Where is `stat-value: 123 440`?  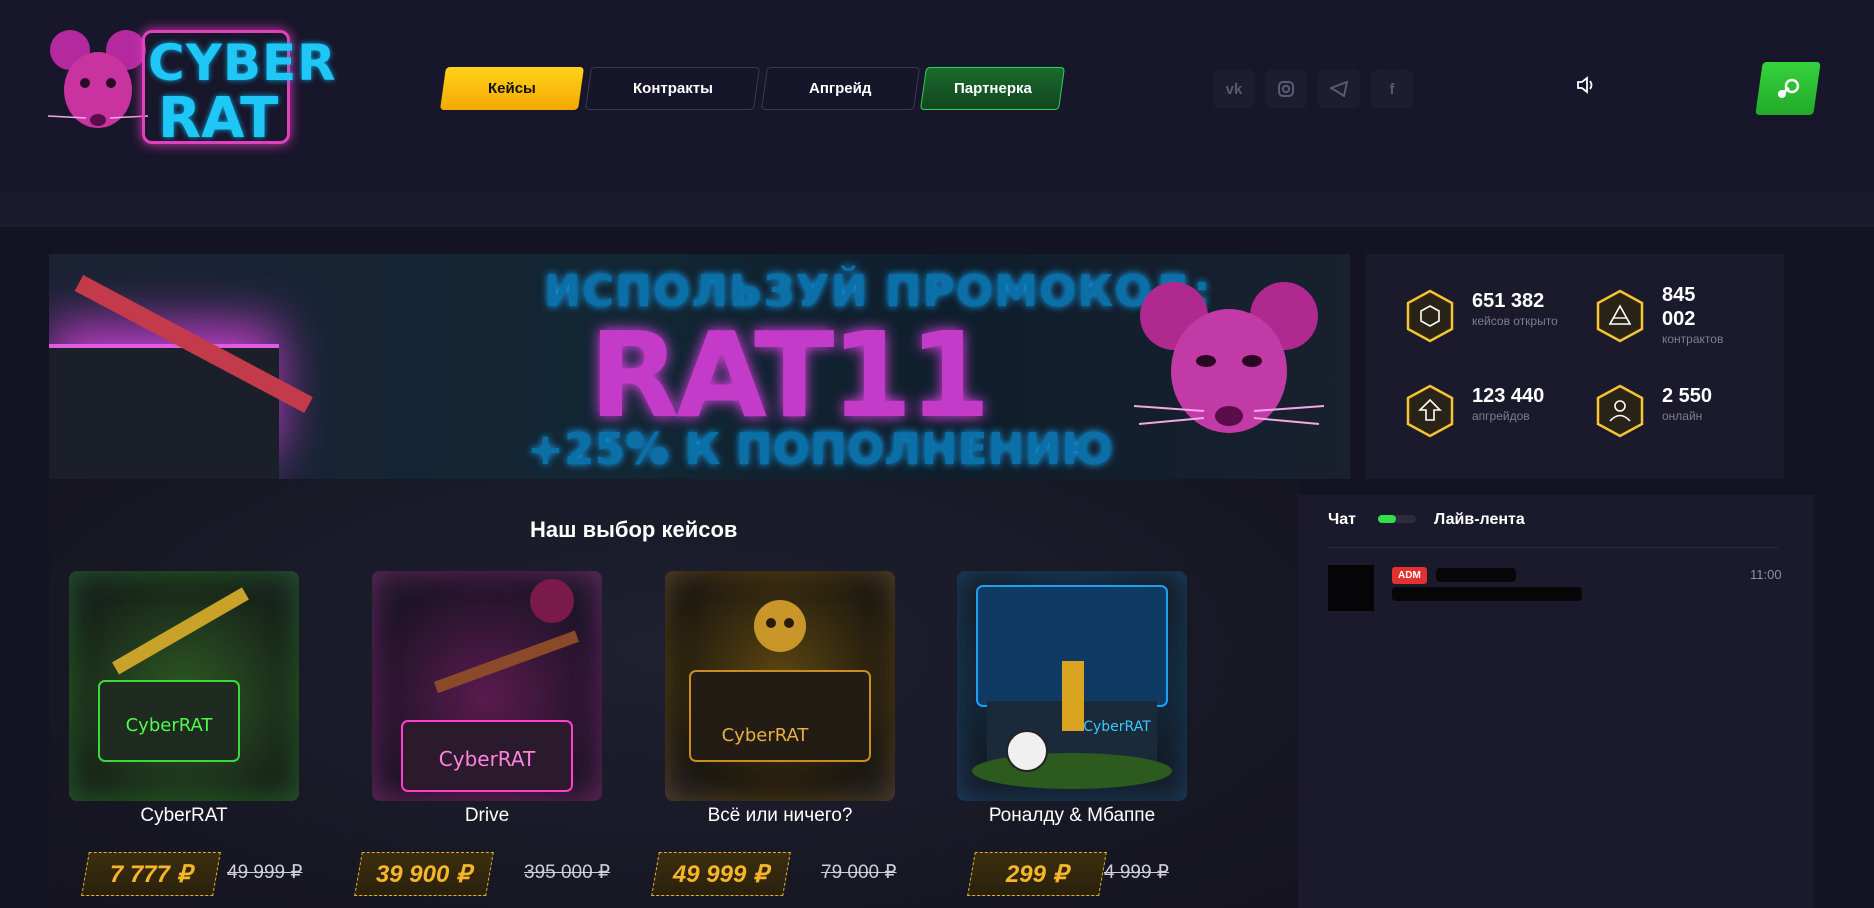
stat-value: 123 440 is located at coordinates (1508, 396).